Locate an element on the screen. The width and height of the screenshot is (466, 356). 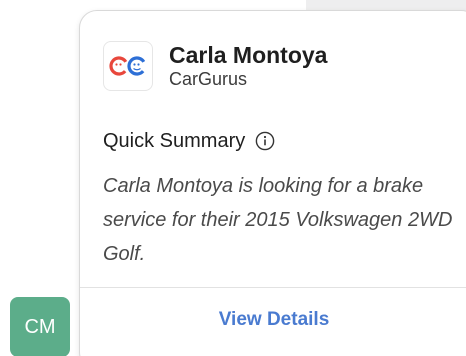
info-icon is located at coordinates (265, 141).